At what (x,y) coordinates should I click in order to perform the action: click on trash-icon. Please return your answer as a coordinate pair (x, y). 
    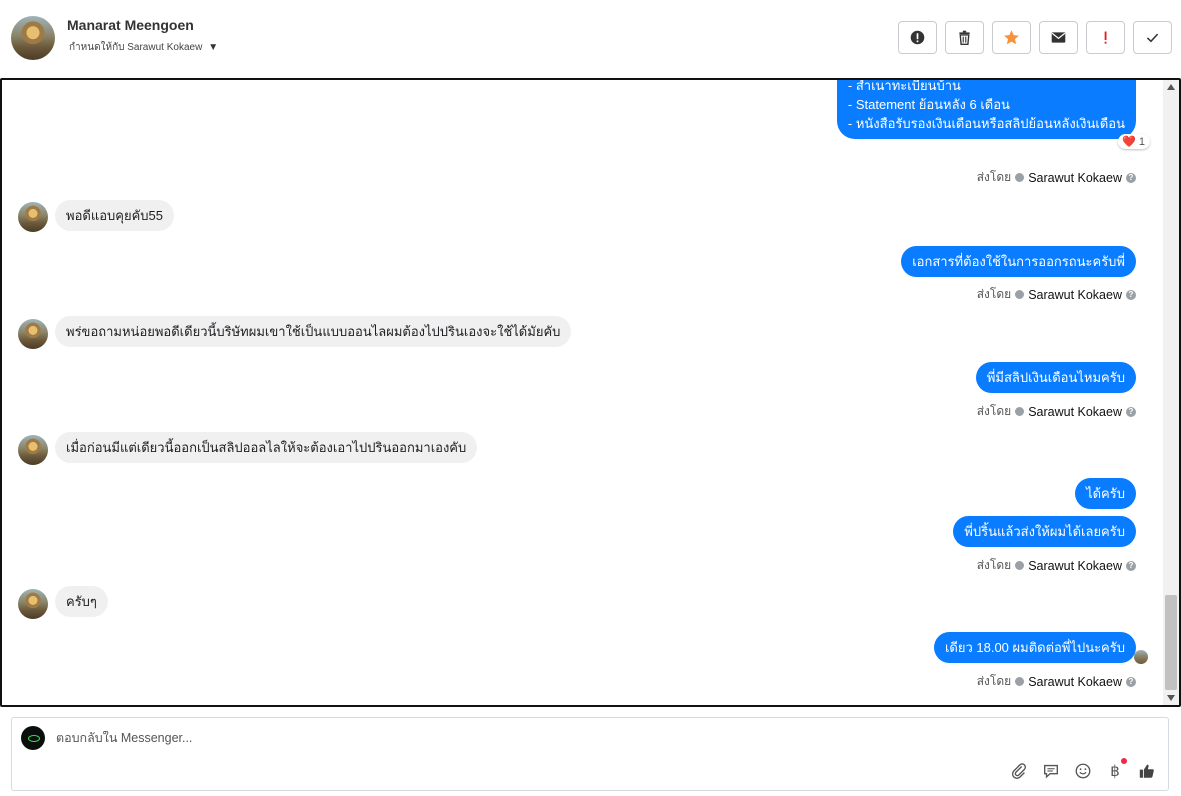
    Looking at the image, I should click on (964, 37).